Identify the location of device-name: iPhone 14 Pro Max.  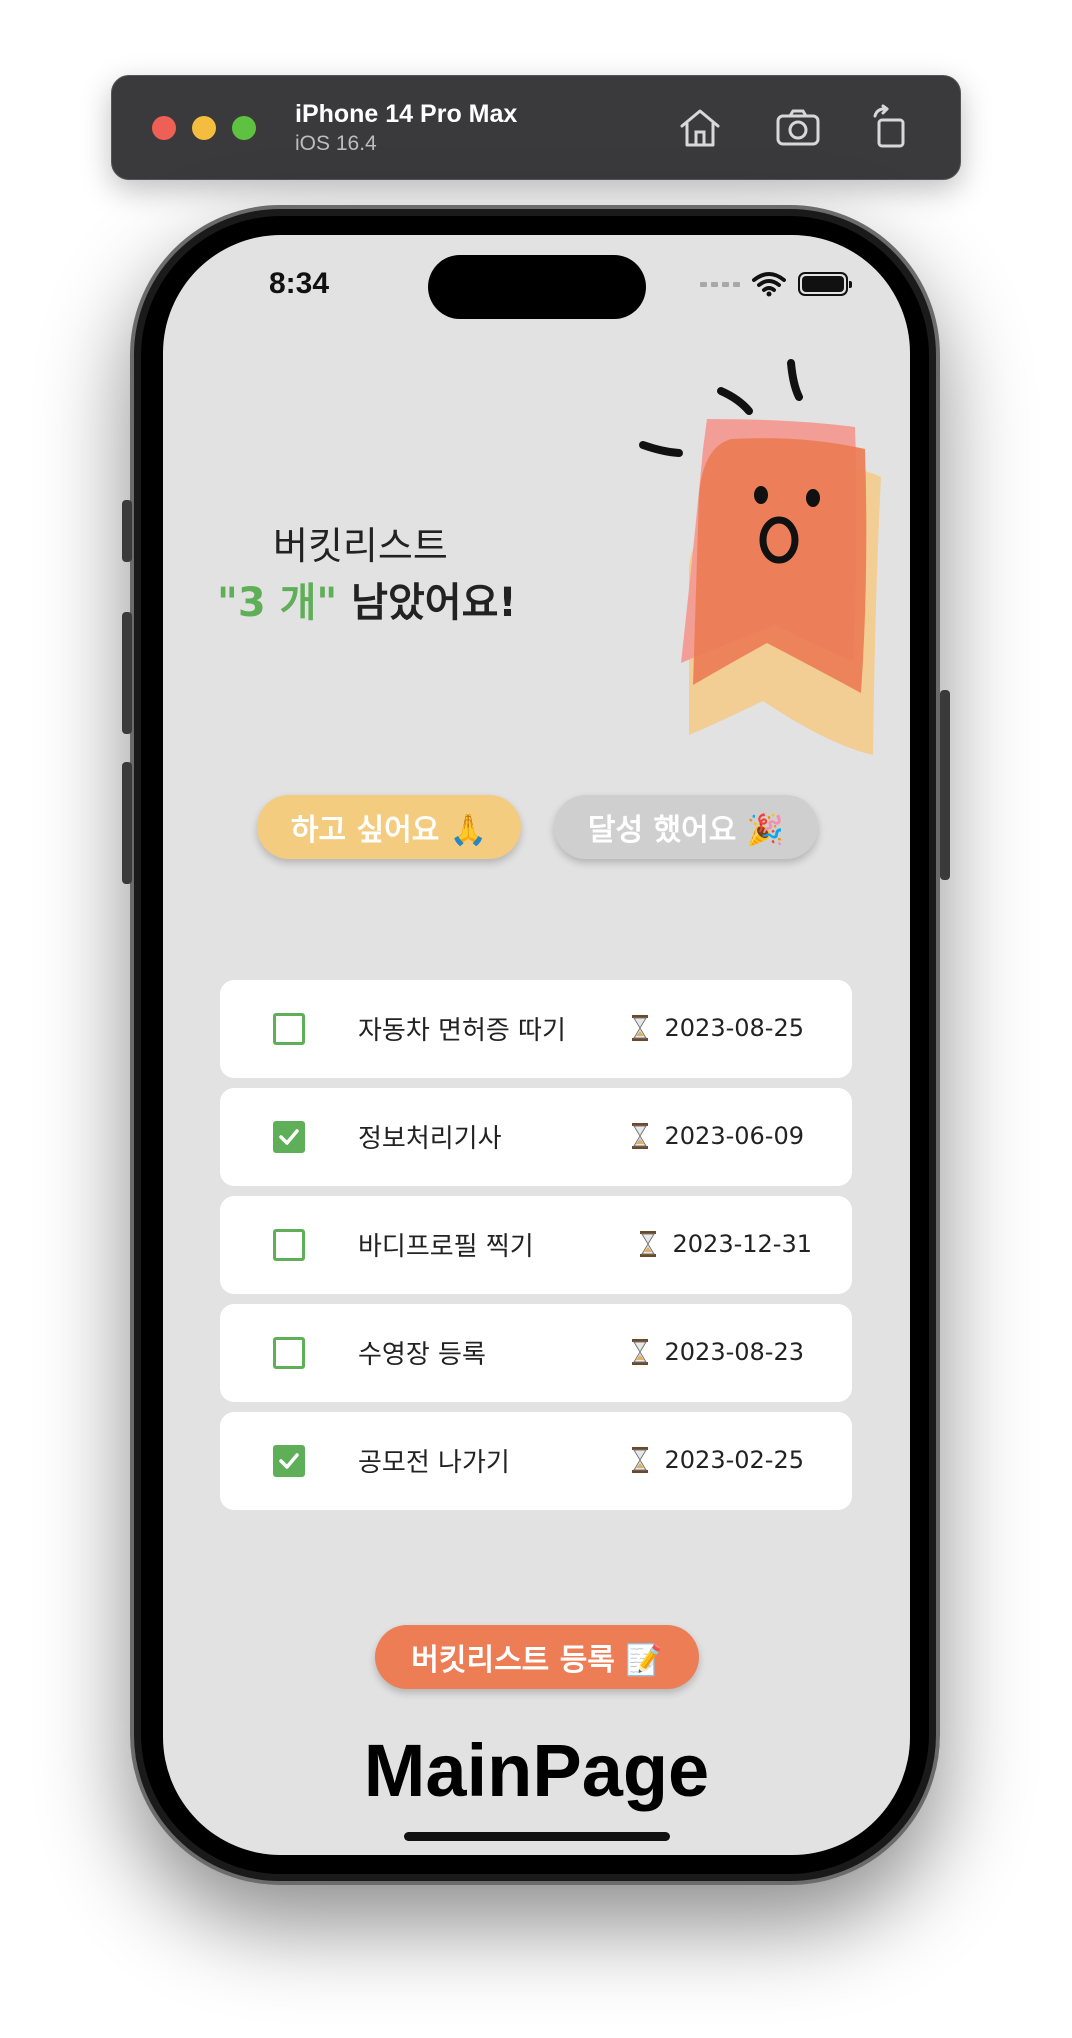
(406, 114).